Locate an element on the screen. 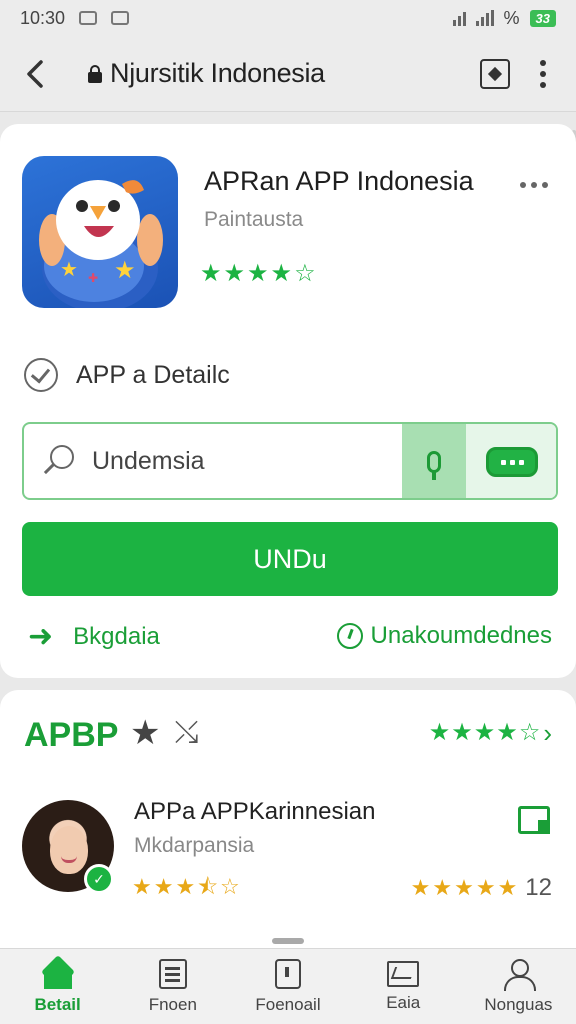 The image size is (576, 1024). device-icon is located at coordinates (534, 820).